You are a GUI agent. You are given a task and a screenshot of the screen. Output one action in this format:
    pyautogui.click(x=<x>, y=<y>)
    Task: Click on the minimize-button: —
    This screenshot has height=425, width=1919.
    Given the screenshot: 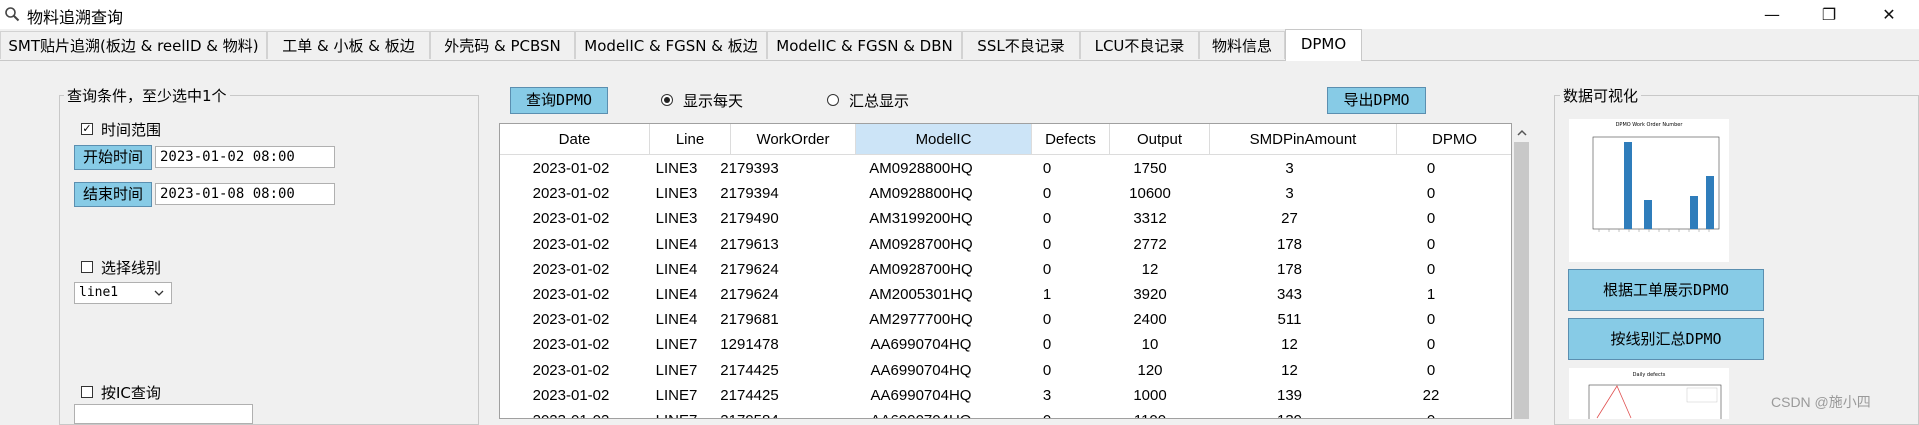 What is the action you would take?
    pyautogui.click(x=1772, y=14)
    